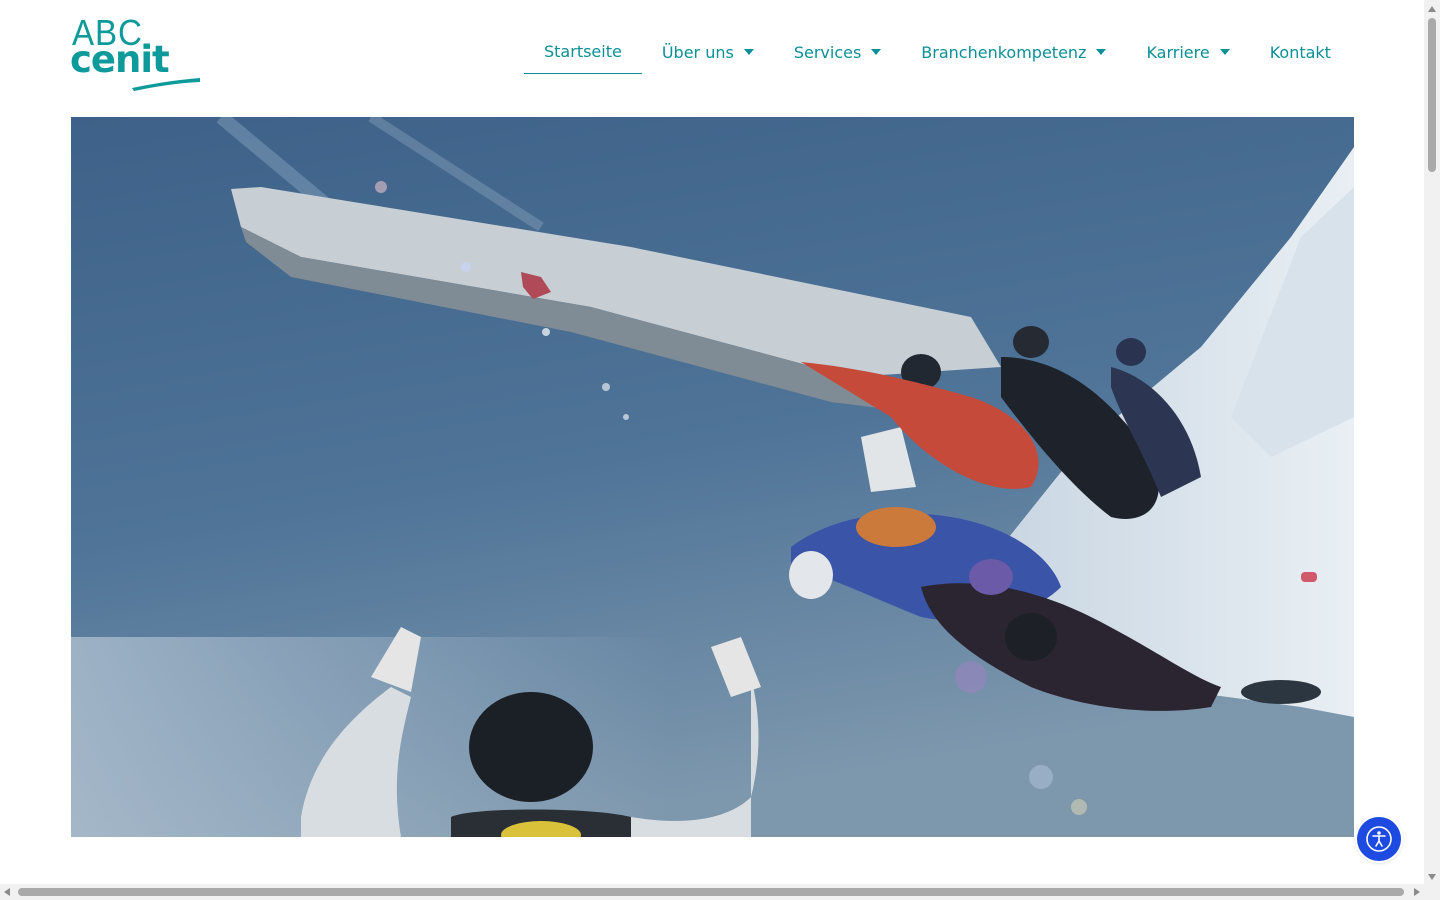 The width and height of the screenshot is (1440, 900). I want to click on nav-label: Kontakt, so click(1300, 52).